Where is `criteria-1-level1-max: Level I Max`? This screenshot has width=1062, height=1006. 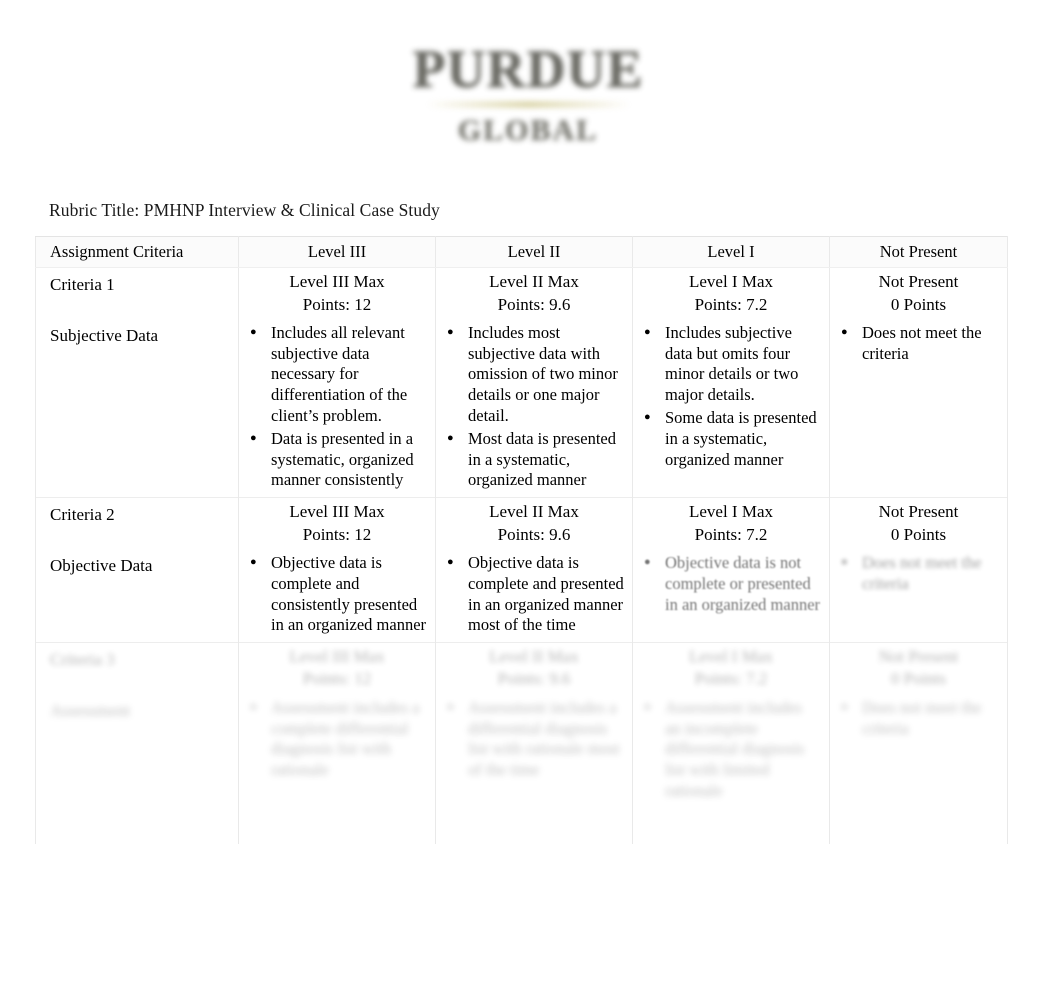 criteria-1-level1-max: Level I Max is located at coordinates (731, 282).